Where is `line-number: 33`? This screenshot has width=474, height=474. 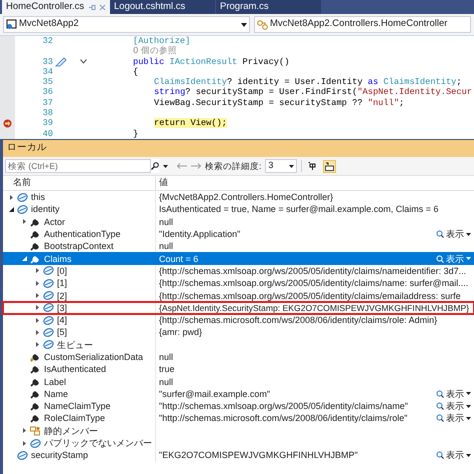
line-number: 33 is located at coordinates (47, 61).